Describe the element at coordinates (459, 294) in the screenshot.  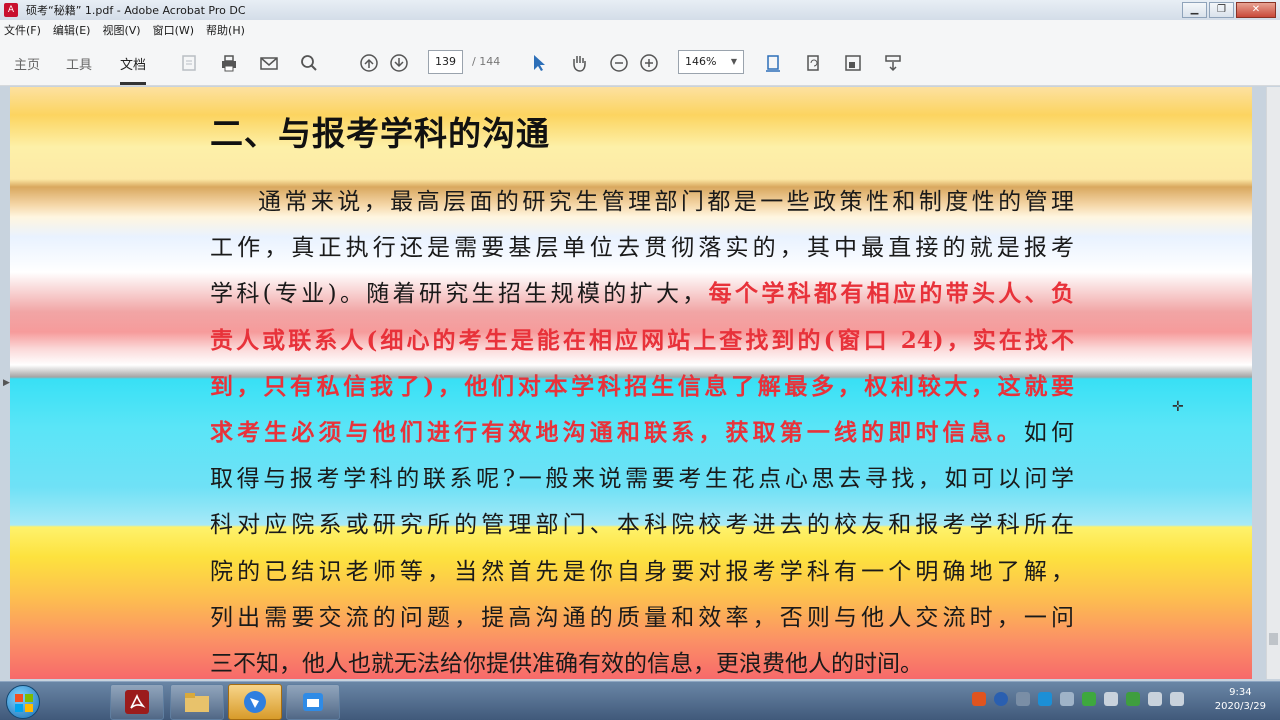
I see `text-segment: 学科(专业)。随着研究生招生规模的扩大，` at that location.